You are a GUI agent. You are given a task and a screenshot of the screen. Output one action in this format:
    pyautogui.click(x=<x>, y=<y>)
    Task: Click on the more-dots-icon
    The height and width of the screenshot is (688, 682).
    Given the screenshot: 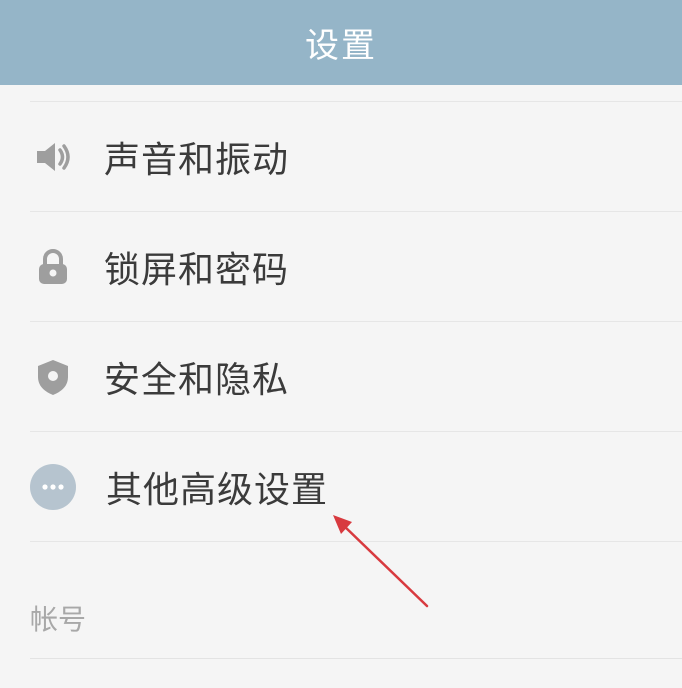 What is the action you would take?
    pyautogui.click(x=53, y=487)
    